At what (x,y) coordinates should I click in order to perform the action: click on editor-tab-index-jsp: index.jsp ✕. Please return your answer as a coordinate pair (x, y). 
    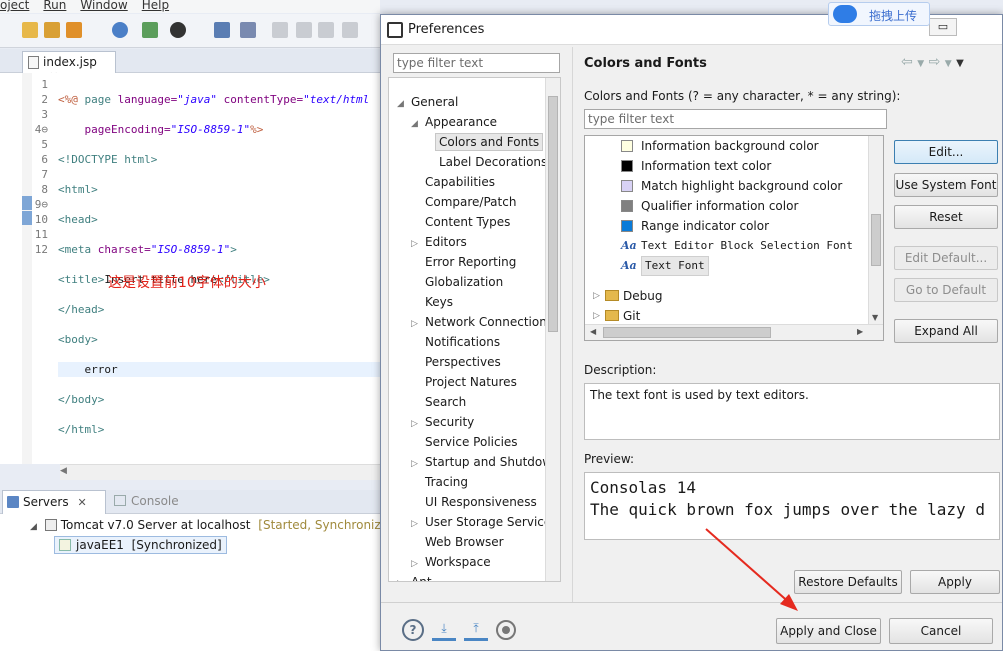
    Looking at the image, I should click on (69, 67).